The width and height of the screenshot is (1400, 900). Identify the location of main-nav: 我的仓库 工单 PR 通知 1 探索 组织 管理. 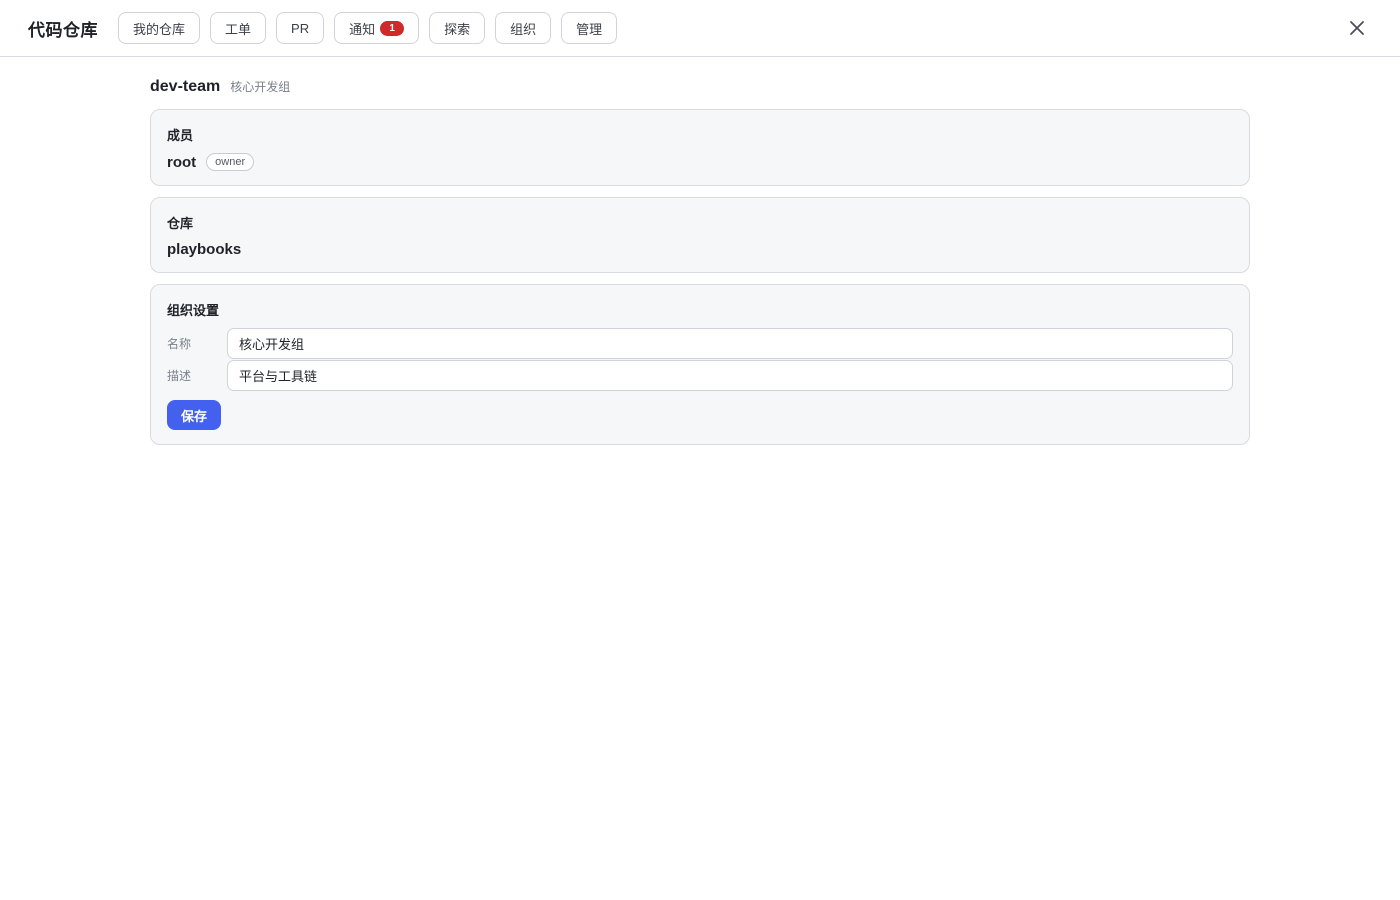
(368, 28).